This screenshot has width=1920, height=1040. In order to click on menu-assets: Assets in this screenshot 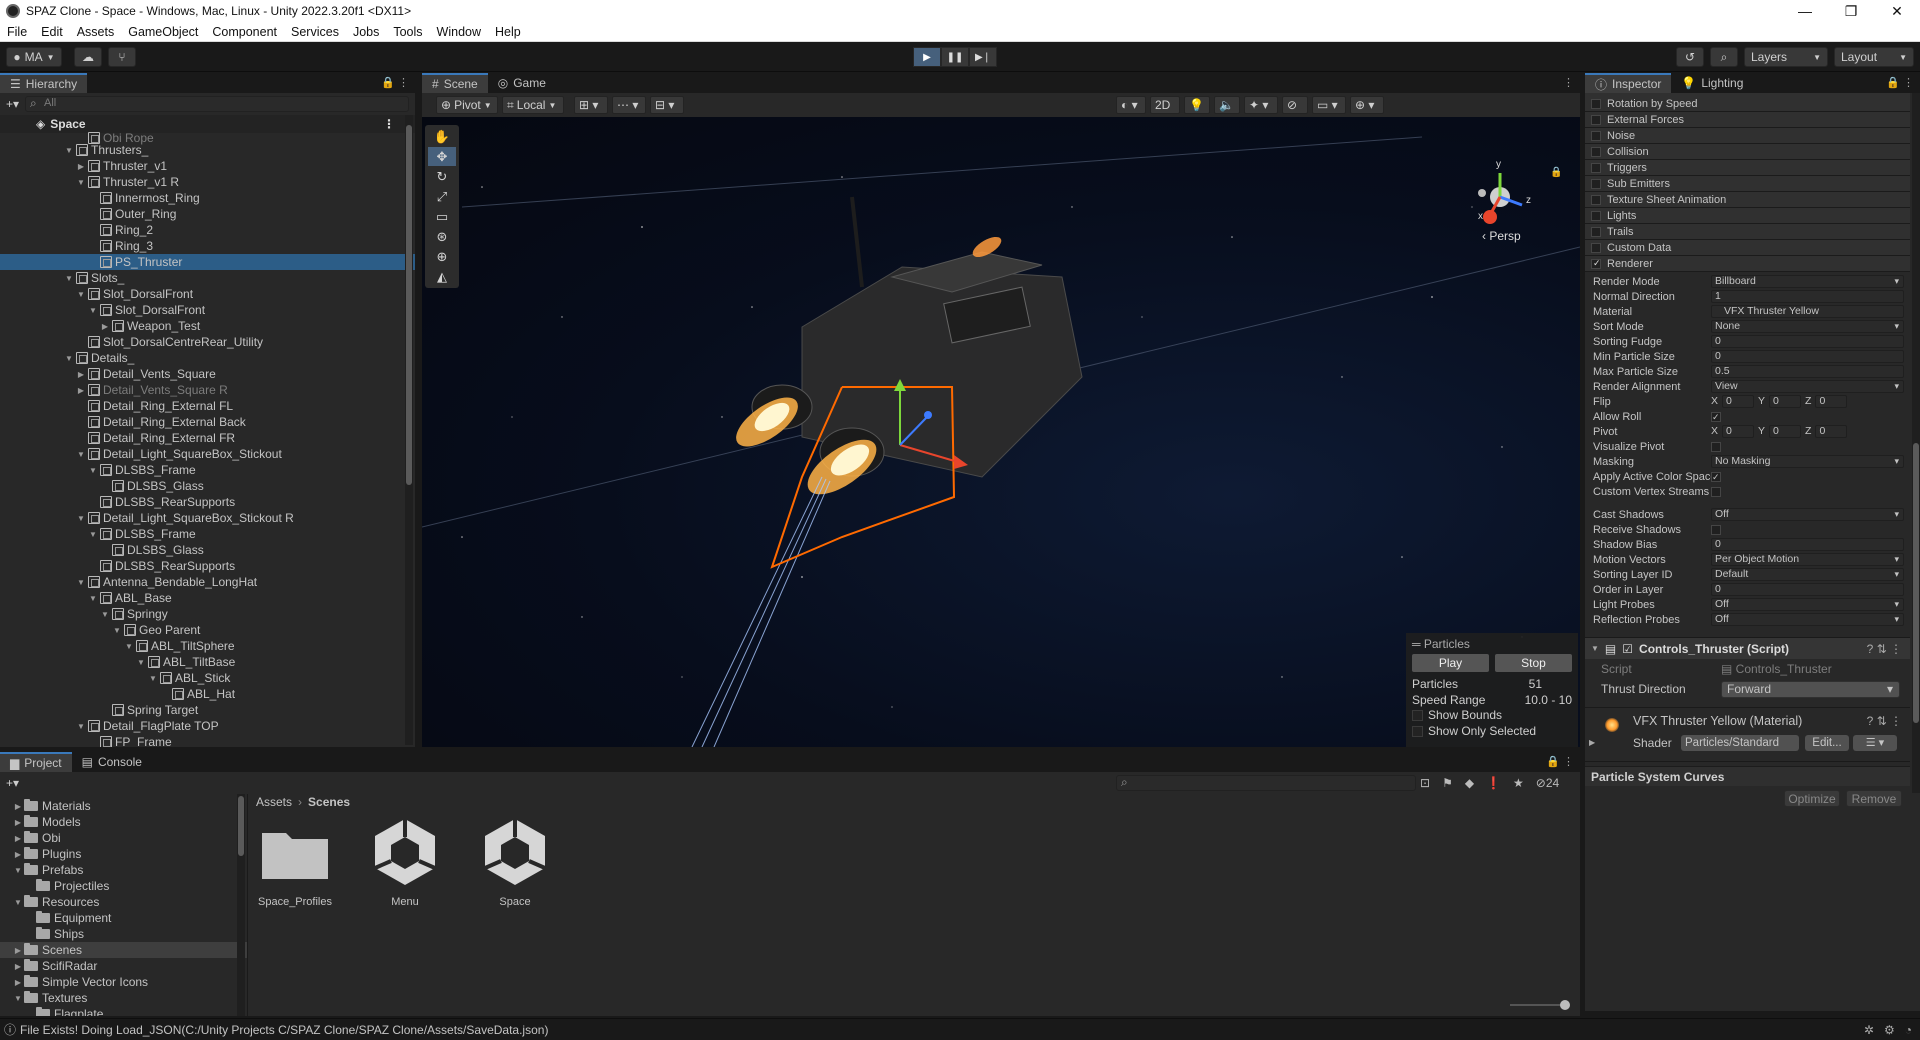, I will do `click(96, 32)`.